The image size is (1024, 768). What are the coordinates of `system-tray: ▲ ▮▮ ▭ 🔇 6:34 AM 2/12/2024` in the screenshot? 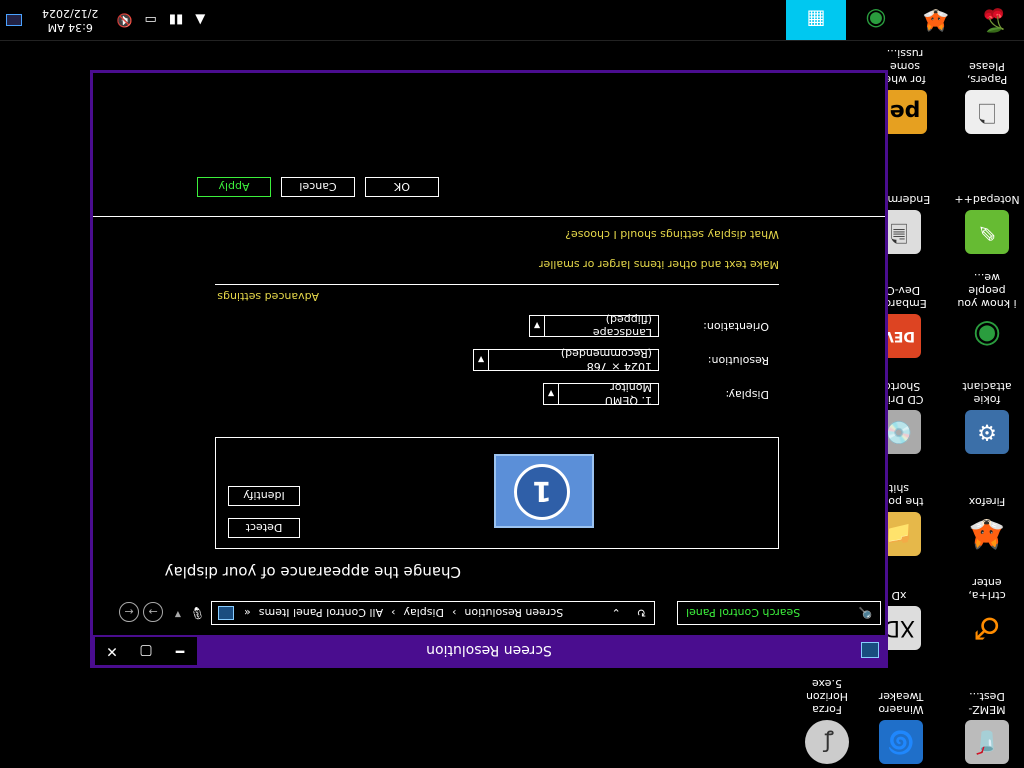 It's located at (105, 20).